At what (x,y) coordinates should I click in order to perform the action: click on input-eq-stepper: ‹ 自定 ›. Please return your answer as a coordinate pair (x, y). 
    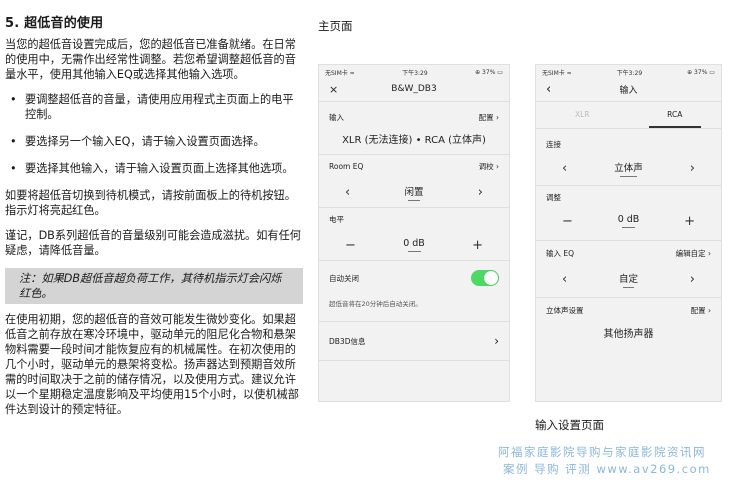
    Looking at the image, I should click on (628, 279).